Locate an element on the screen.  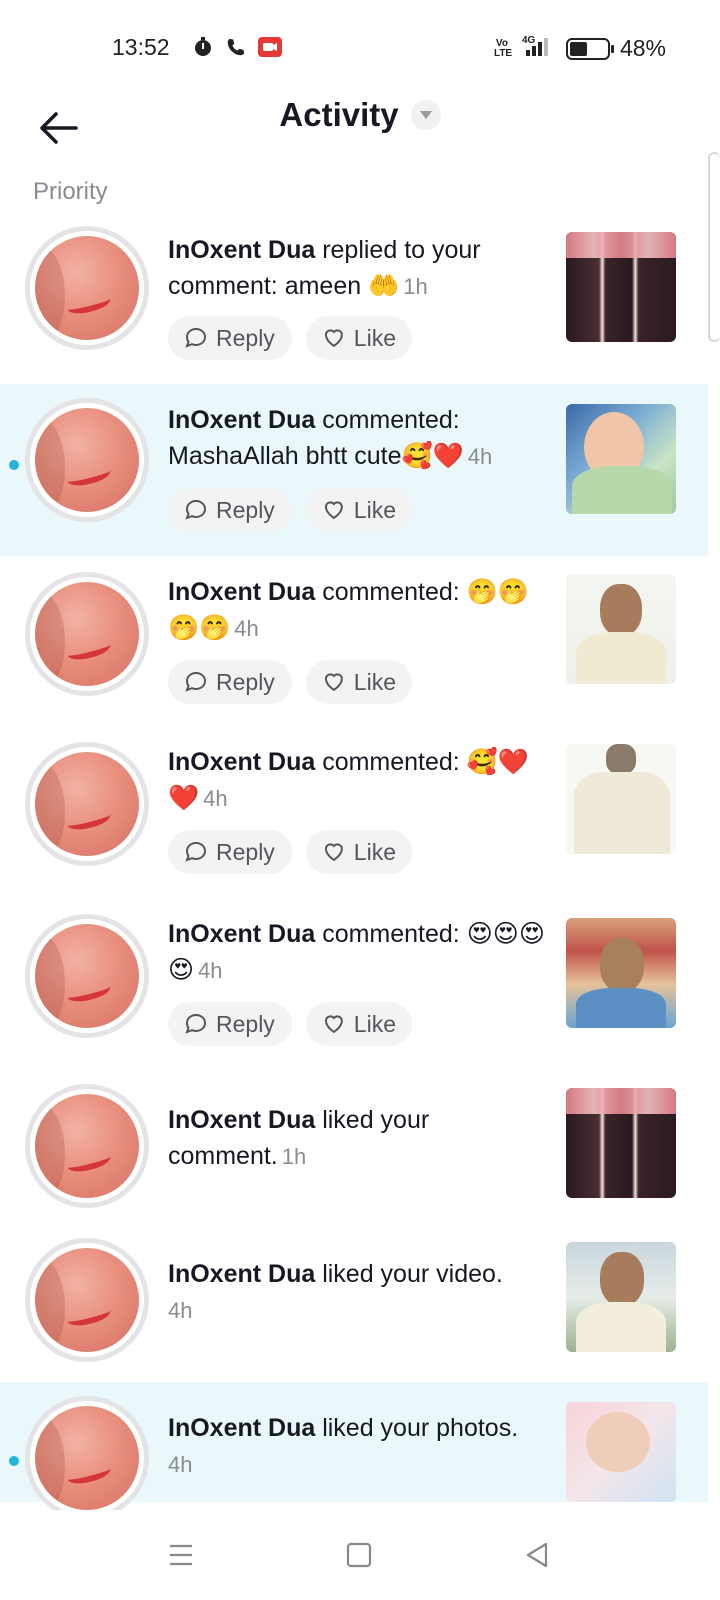
notification-text: InOxent Dua commented: 🥰❤️❤️ 4h is located at coordinates (357, 780).